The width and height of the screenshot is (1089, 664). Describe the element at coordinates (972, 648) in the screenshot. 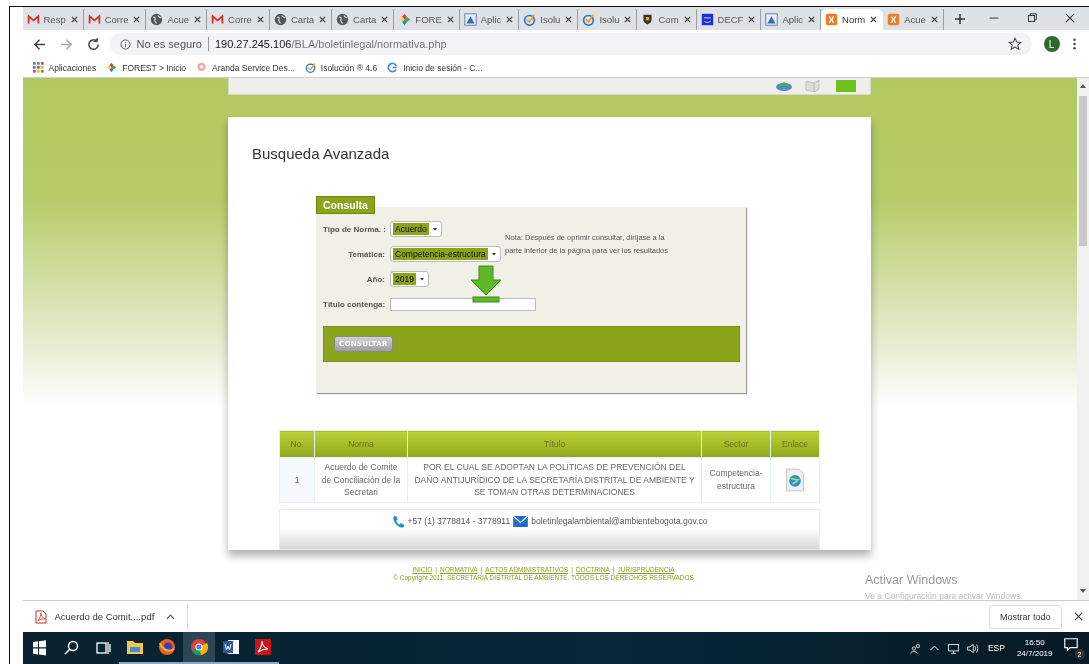

I see `volume-icon` at that location.